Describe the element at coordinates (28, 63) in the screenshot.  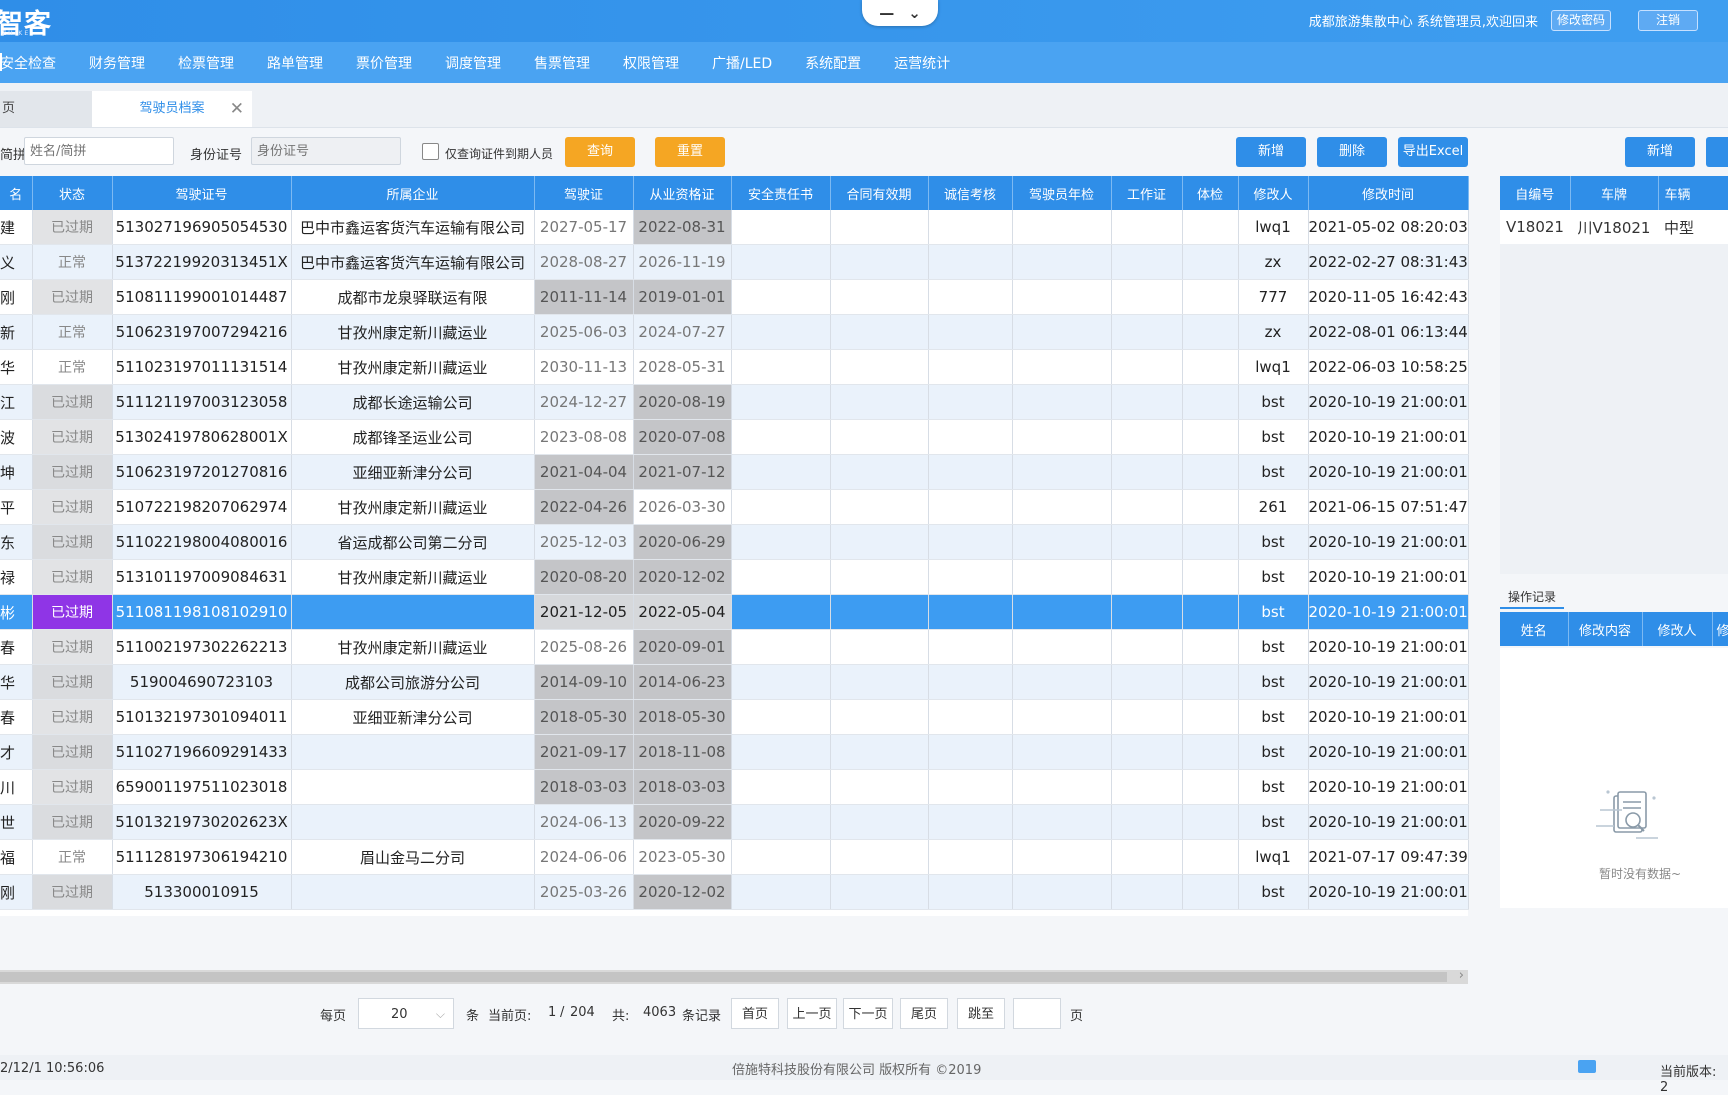
I see `menu-item-safety: 安全检查` at that location.